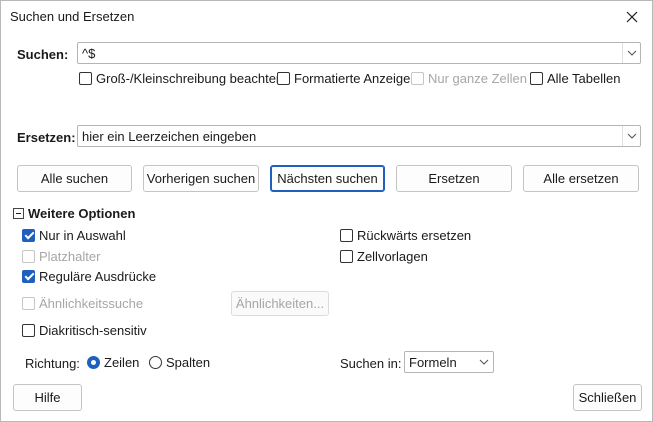 The width and height of the screenshot is (653, 422). I want to click on entire-cells-checkbox: Nur ganze Zellen, so click(469, 78).